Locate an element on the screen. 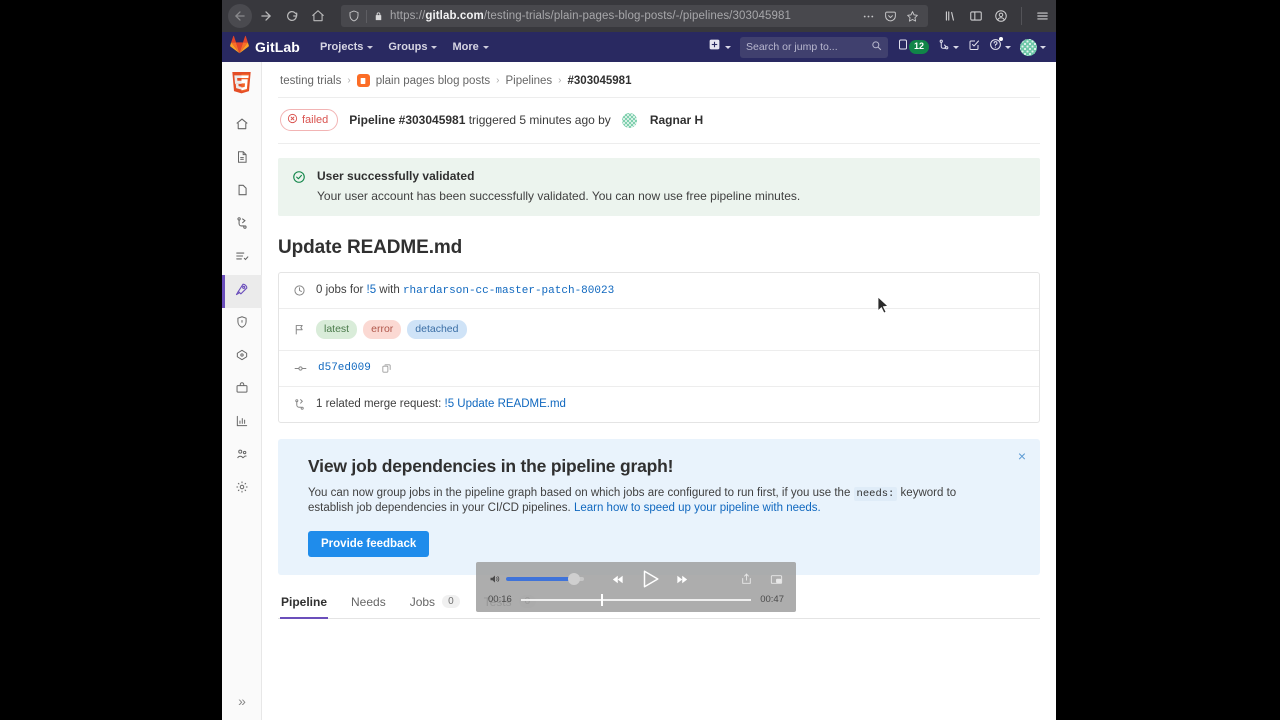 Image resolution: width=1280 pixels, height=720 pixels. address-bar-actions is located at coordinates (891, 16).